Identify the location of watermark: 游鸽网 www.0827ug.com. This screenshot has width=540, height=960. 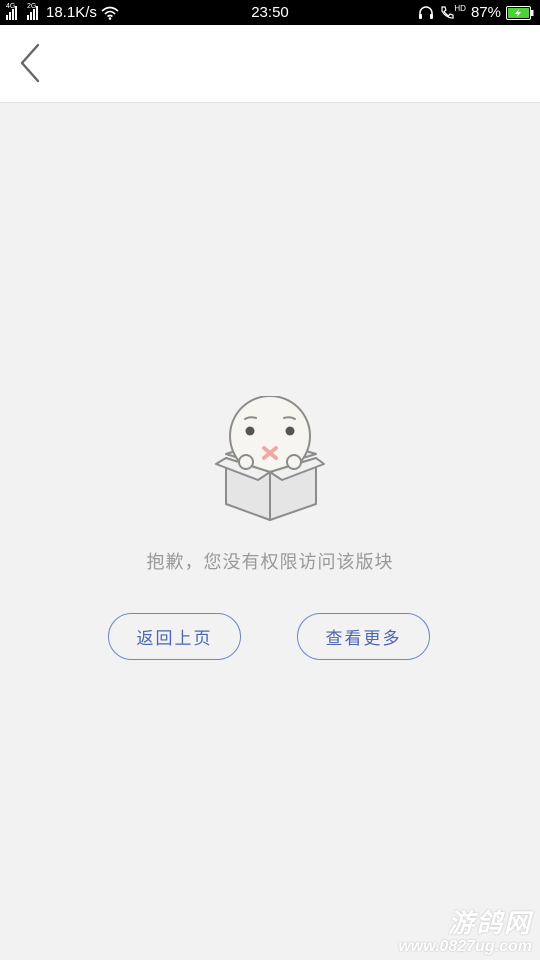
(465, 932).